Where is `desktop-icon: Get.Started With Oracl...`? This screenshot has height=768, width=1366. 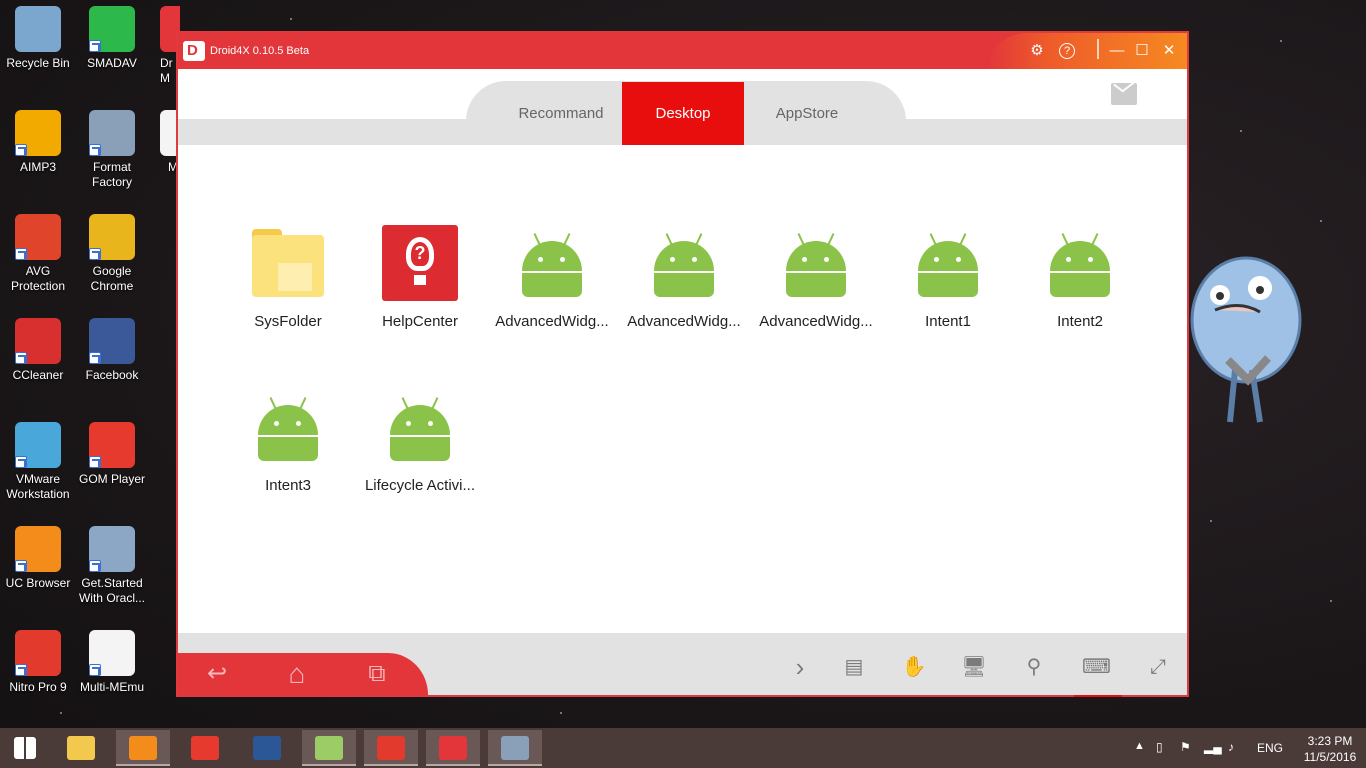
desktop-icon: Get.Started With Oracl... is located at coordinates (112, 566).